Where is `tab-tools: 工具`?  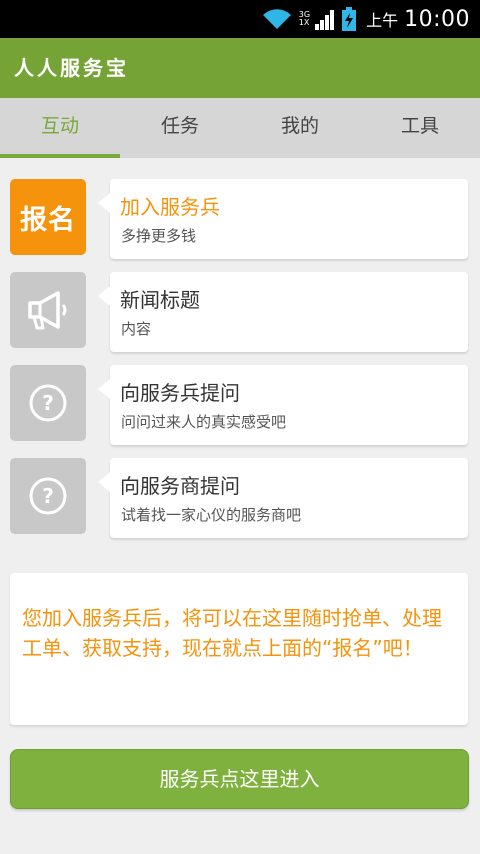
tab-tools: 工具 is located at coordinates (420, 128).